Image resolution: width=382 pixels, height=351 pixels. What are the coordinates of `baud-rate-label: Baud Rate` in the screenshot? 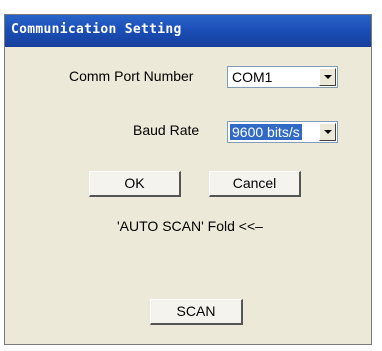 It's located at (166, 130).